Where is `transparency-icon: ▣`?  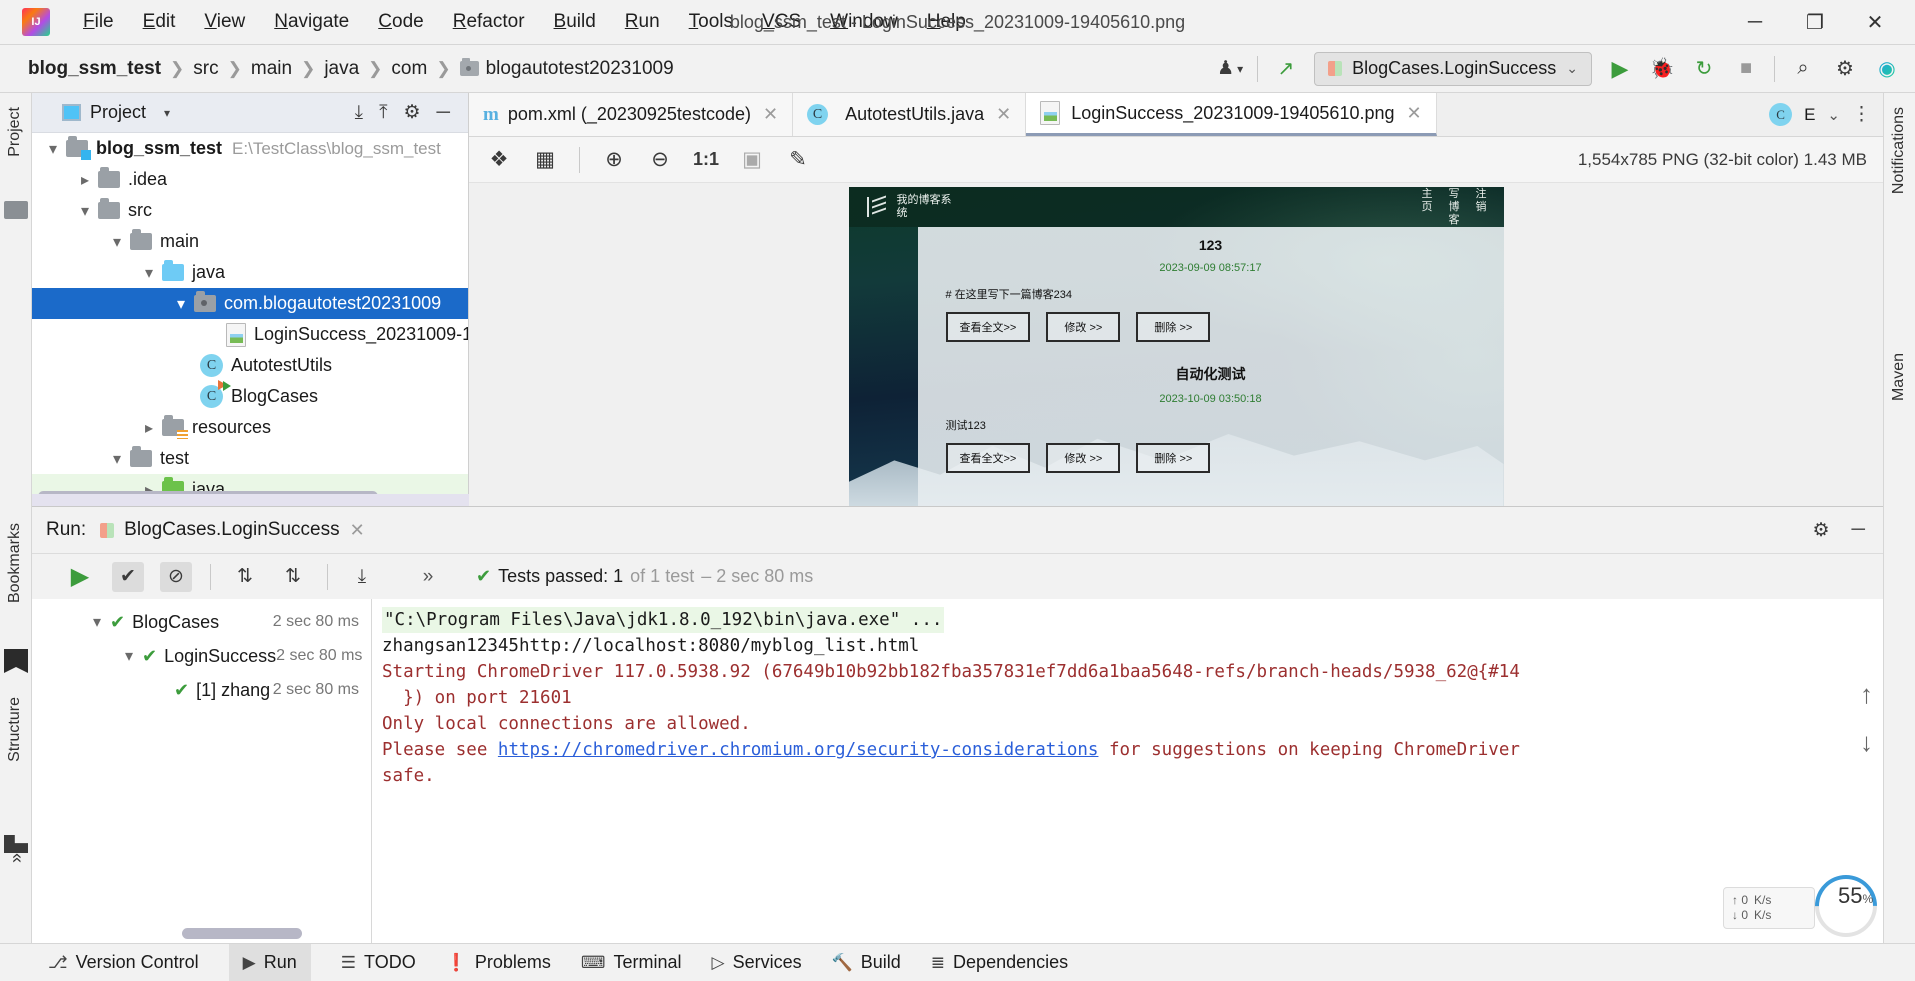 transparency-icon: ▣ is located at coordinates (752, 160).